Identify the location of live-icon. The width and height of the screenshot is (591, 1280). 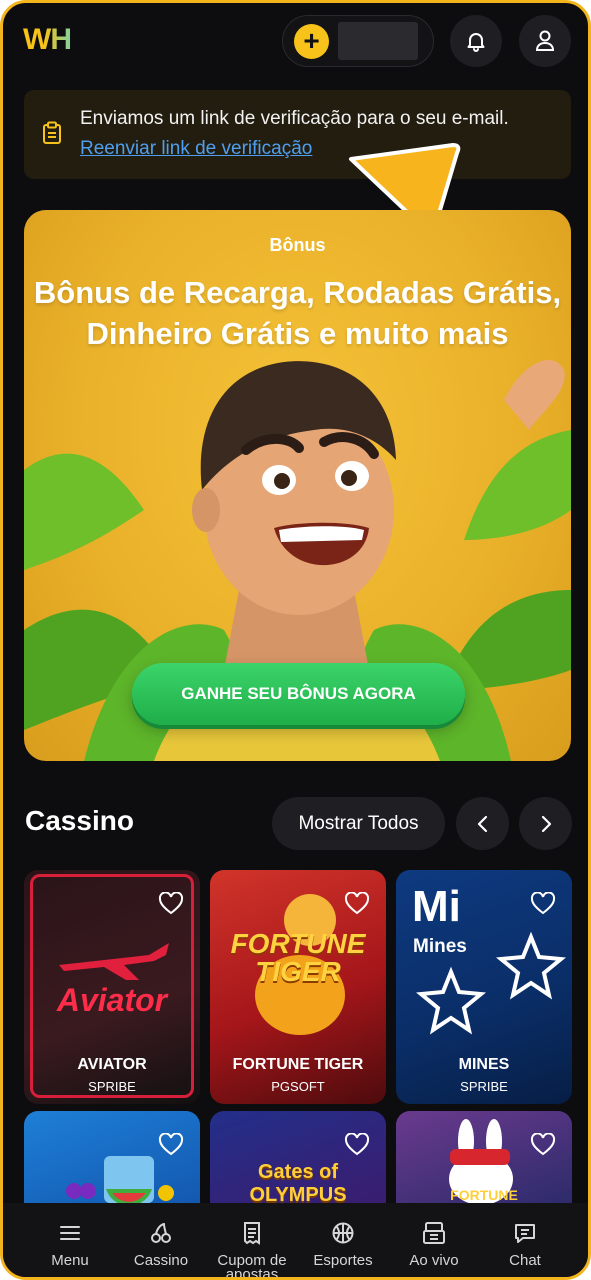
(434, 1233).